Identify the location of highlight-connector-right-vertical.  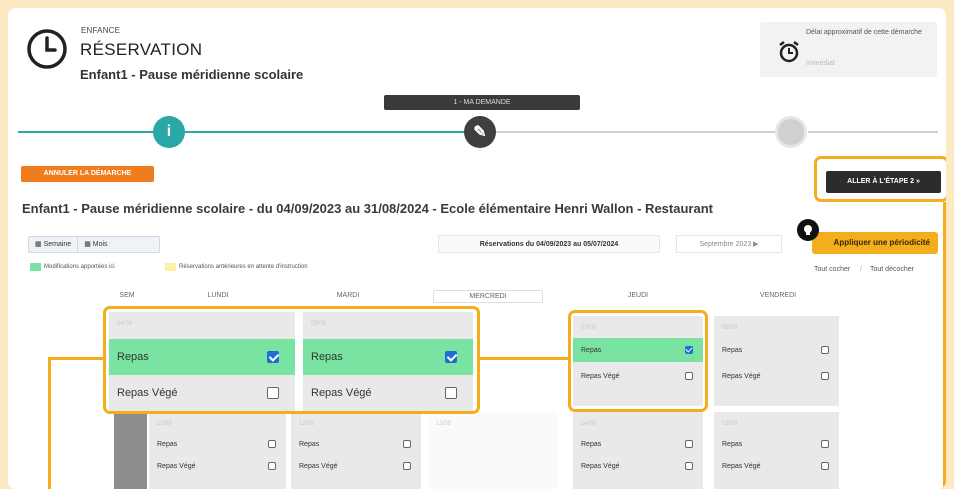
(944, 345).